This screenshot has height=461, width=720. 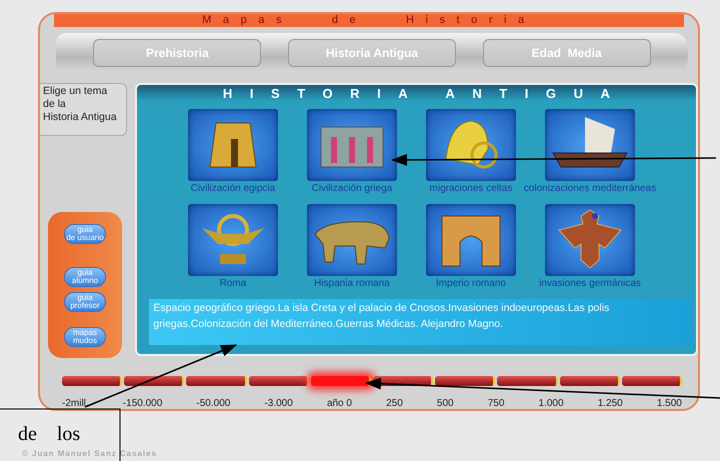 I want to click on topic-description: Espacio geográfico griego.La isla Creta y el palacio de Cnosos.Invasiones indoeuropeas.Las polis griegas.Colonización del Mediterráneo.Guerras Médicas. Alejandro Magno., so click(x=420, y=322).